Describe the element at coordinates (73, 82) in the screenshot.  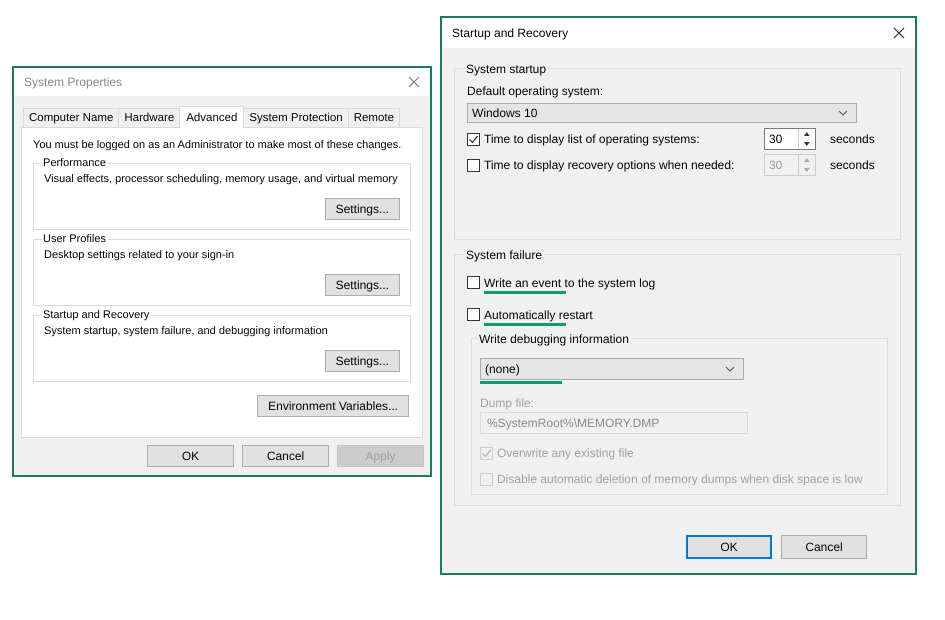
I see `window-title: System Properties` at that location.